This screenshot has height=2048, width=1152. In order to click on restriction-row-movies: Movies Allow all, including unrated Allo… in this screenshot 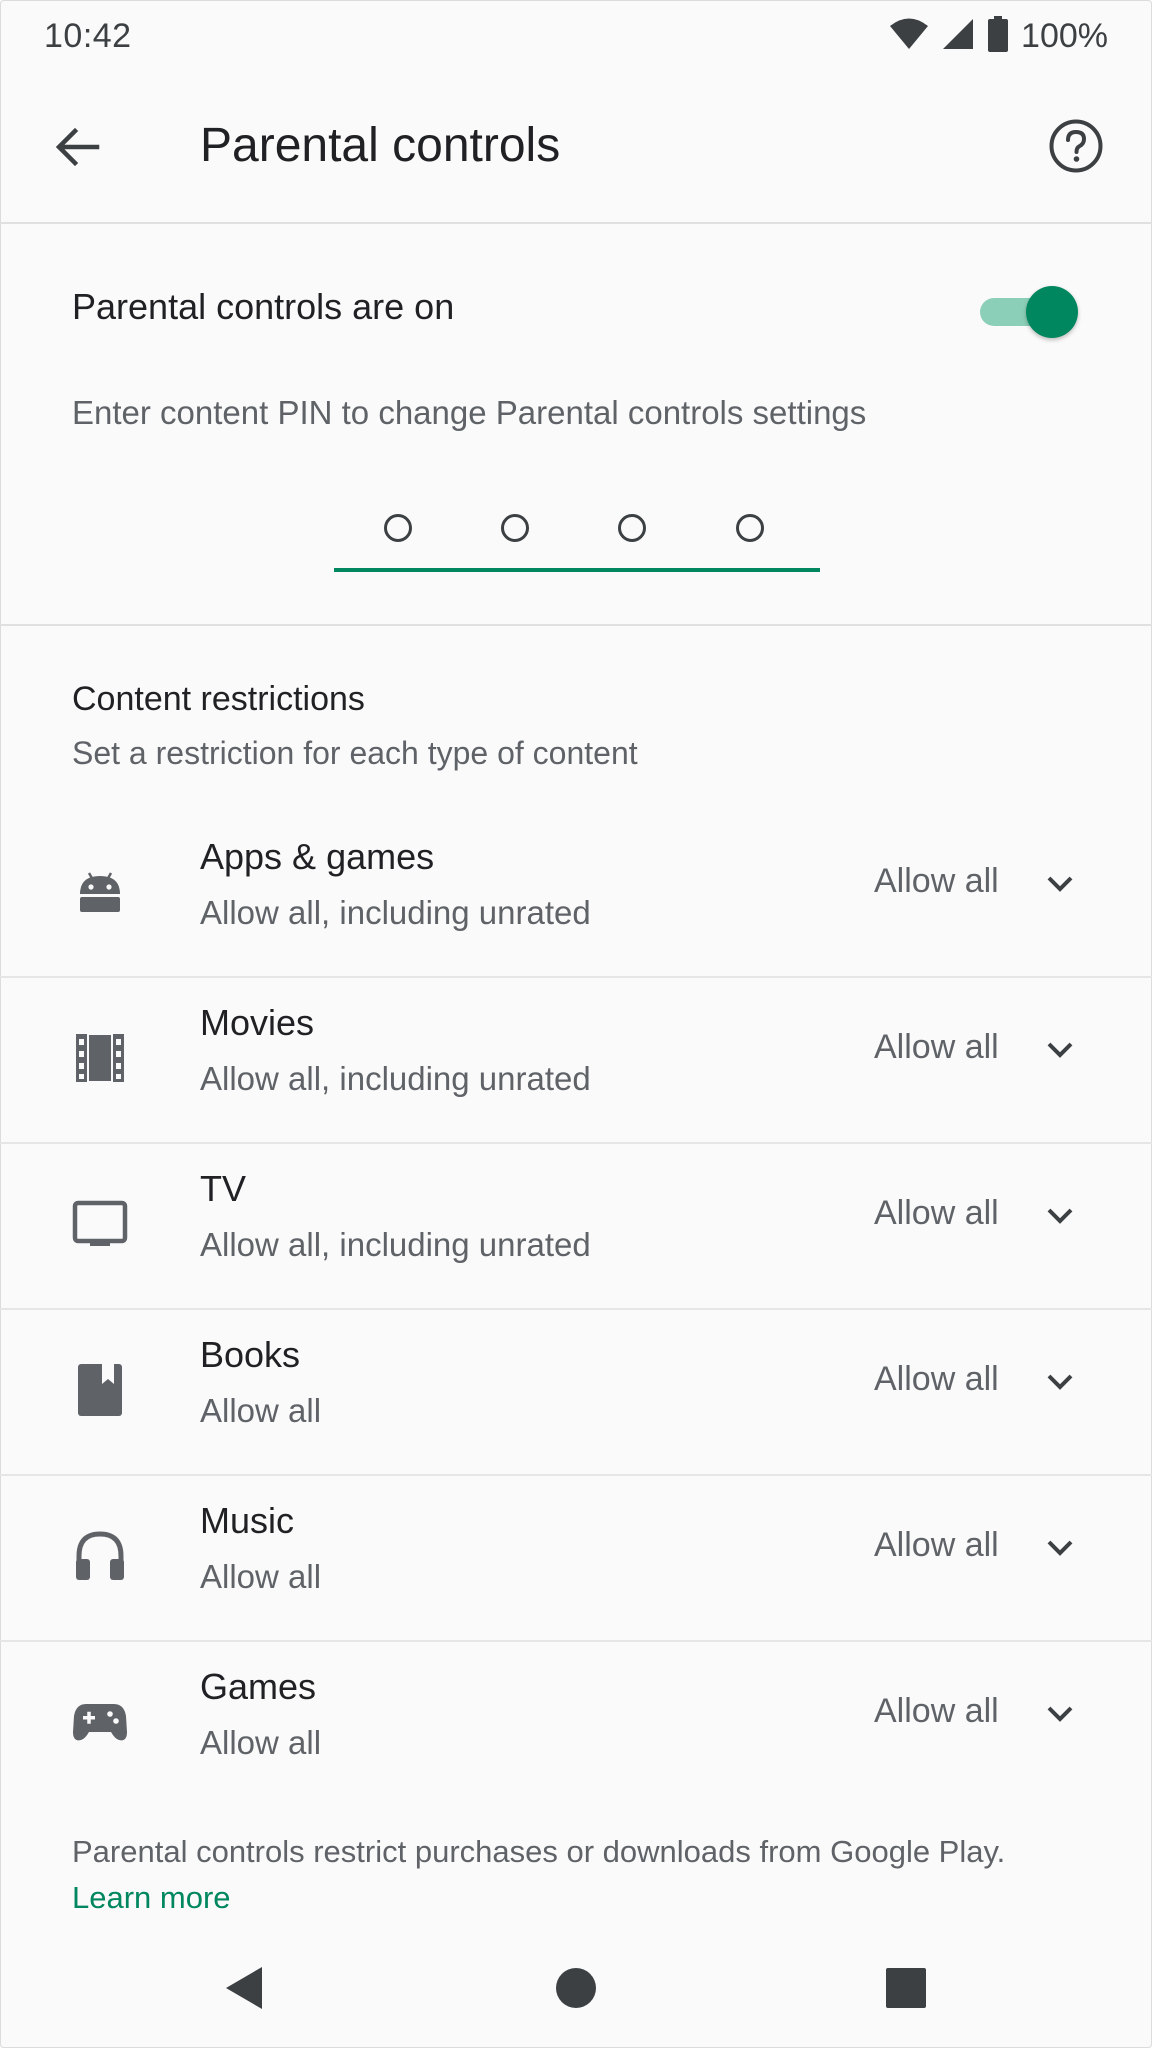, I will do `click(576, 1061)`.